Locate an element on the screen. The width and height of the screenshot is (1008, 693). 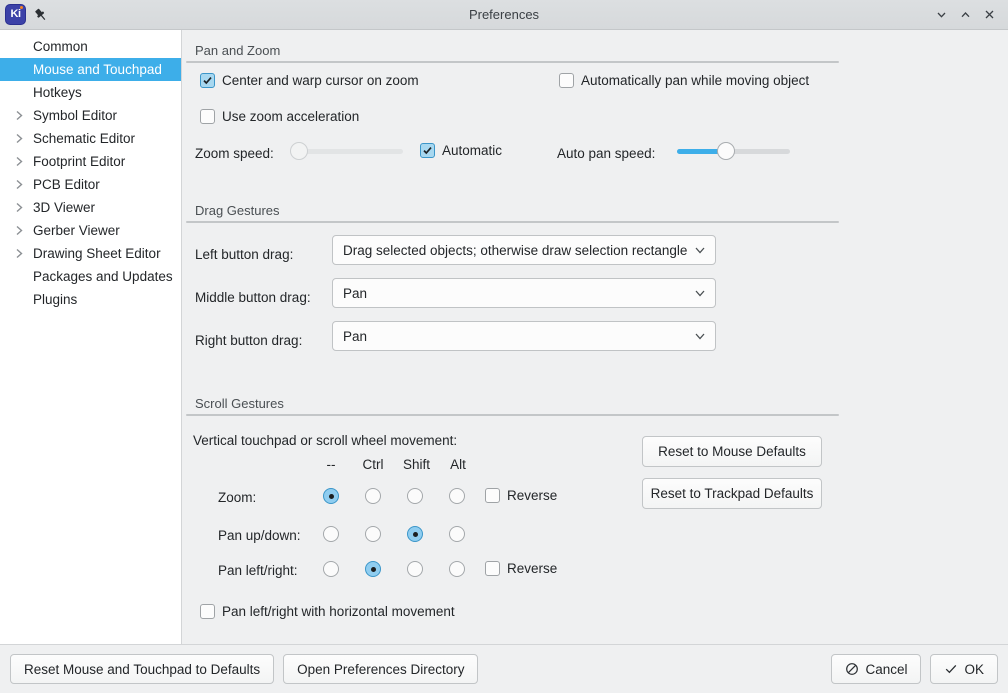
checkbox-label: Pan left/right with horizontal movement is located at coordinates (338, 611).